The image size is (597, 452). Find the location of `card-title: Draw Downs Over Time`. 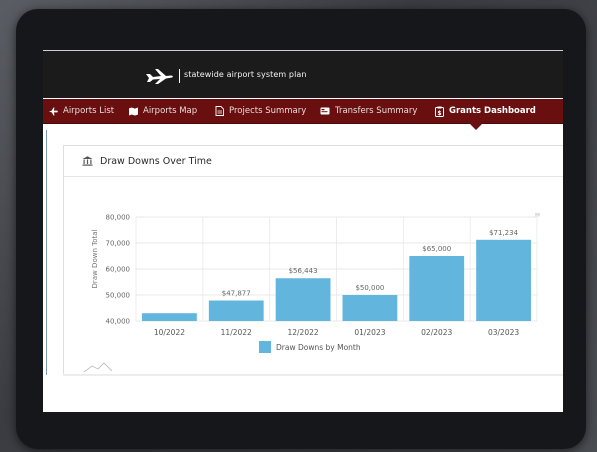

card-title: Draw Downs Over Time is located at coordinates (156, 161).